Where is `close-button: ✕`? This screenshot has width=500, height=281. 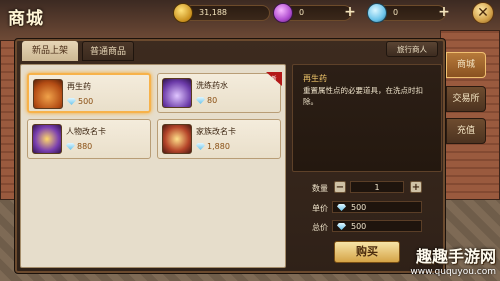 close-button: ✕ is located at coordinates (483, 13).